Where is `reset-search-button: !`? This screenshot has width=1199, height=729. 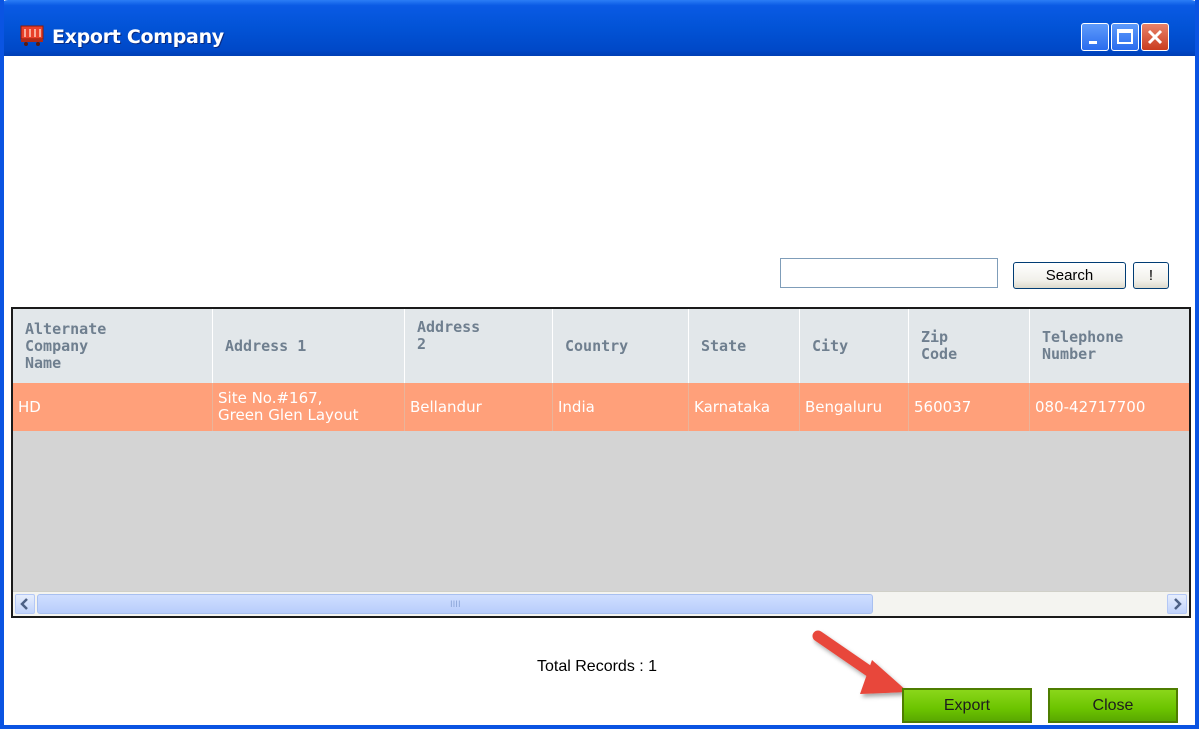 reset-search-button: ! is located at coordinates (1151, 275).